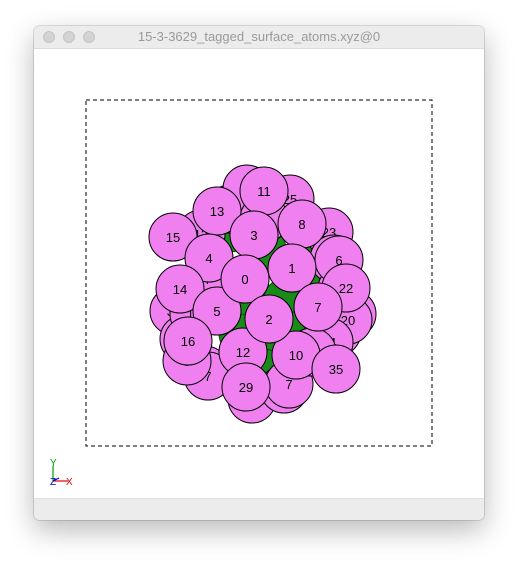 This screenshot has height=562, width=518. What do you see at coordinates (243, 352) in the screenshot?
I see `atom-label: 12` at bounding box center [243, 352].